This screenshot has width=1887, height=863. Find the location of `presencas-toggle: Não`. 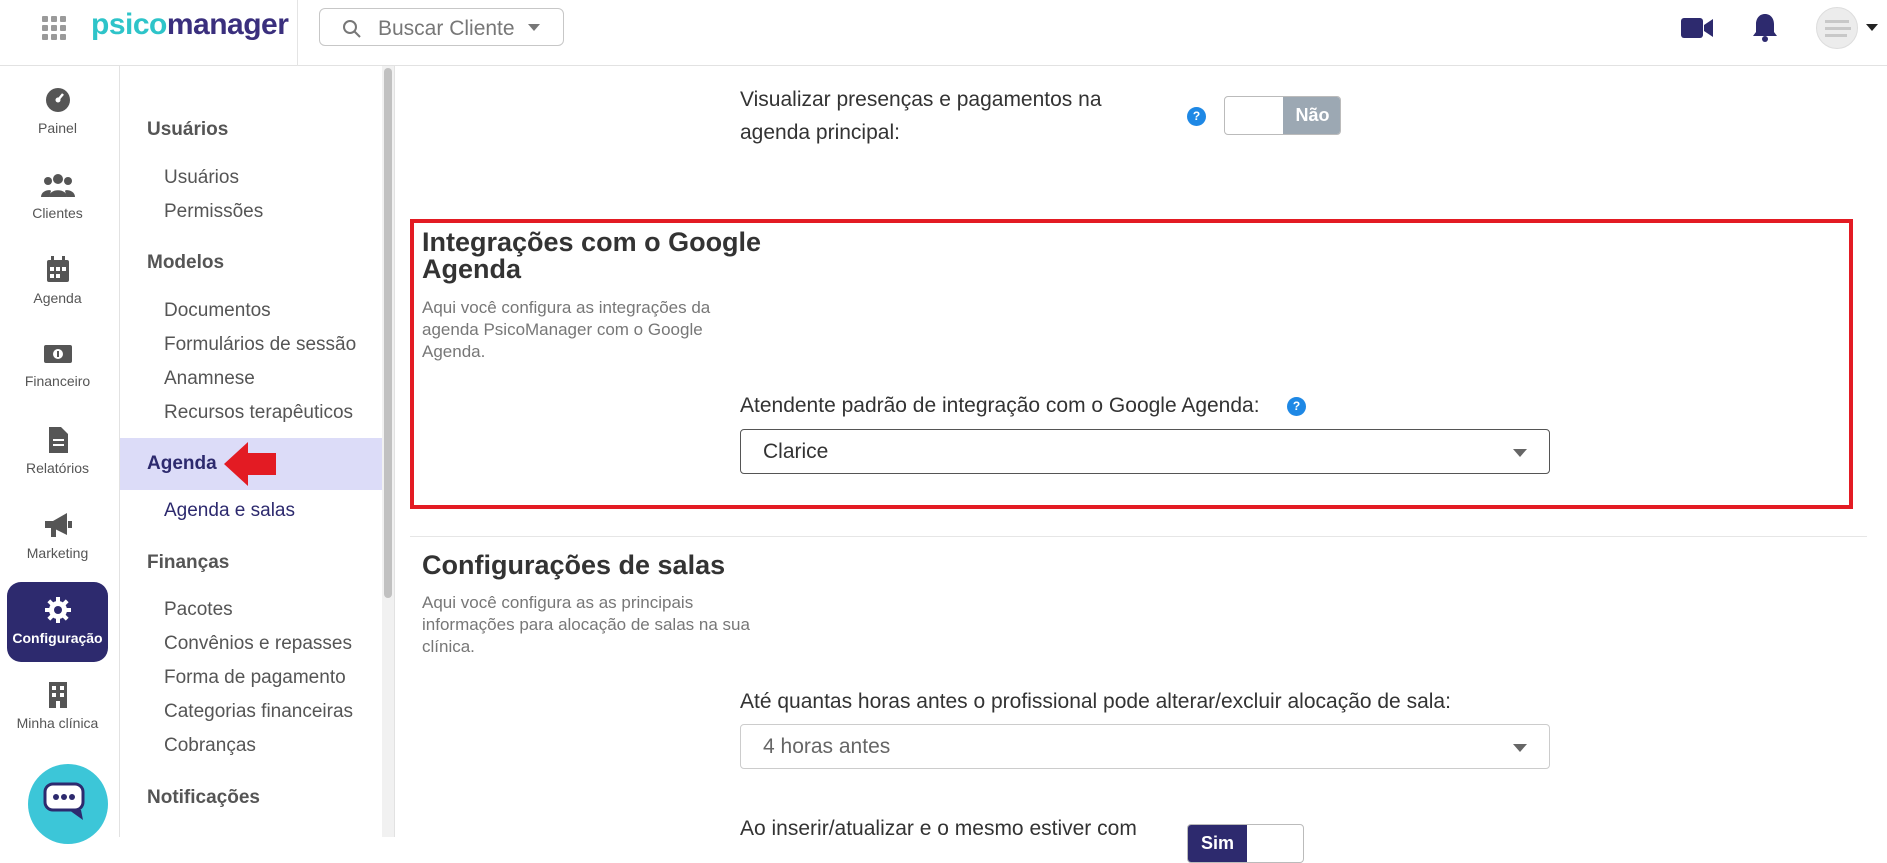

presencas-toggle: Não is located at coordinates (1282, 115).